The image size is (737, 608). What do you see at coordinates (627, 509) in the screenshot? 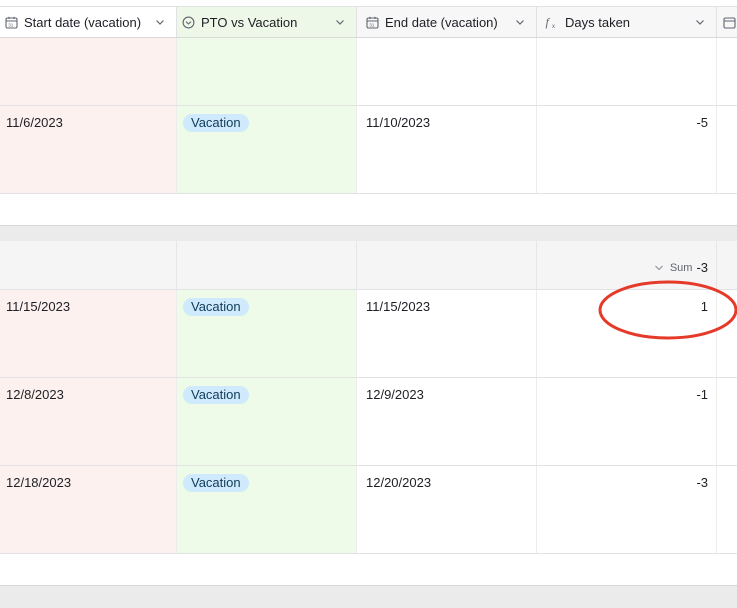
I see `days-taken-cell: -3` at bounding box center [627, 509].